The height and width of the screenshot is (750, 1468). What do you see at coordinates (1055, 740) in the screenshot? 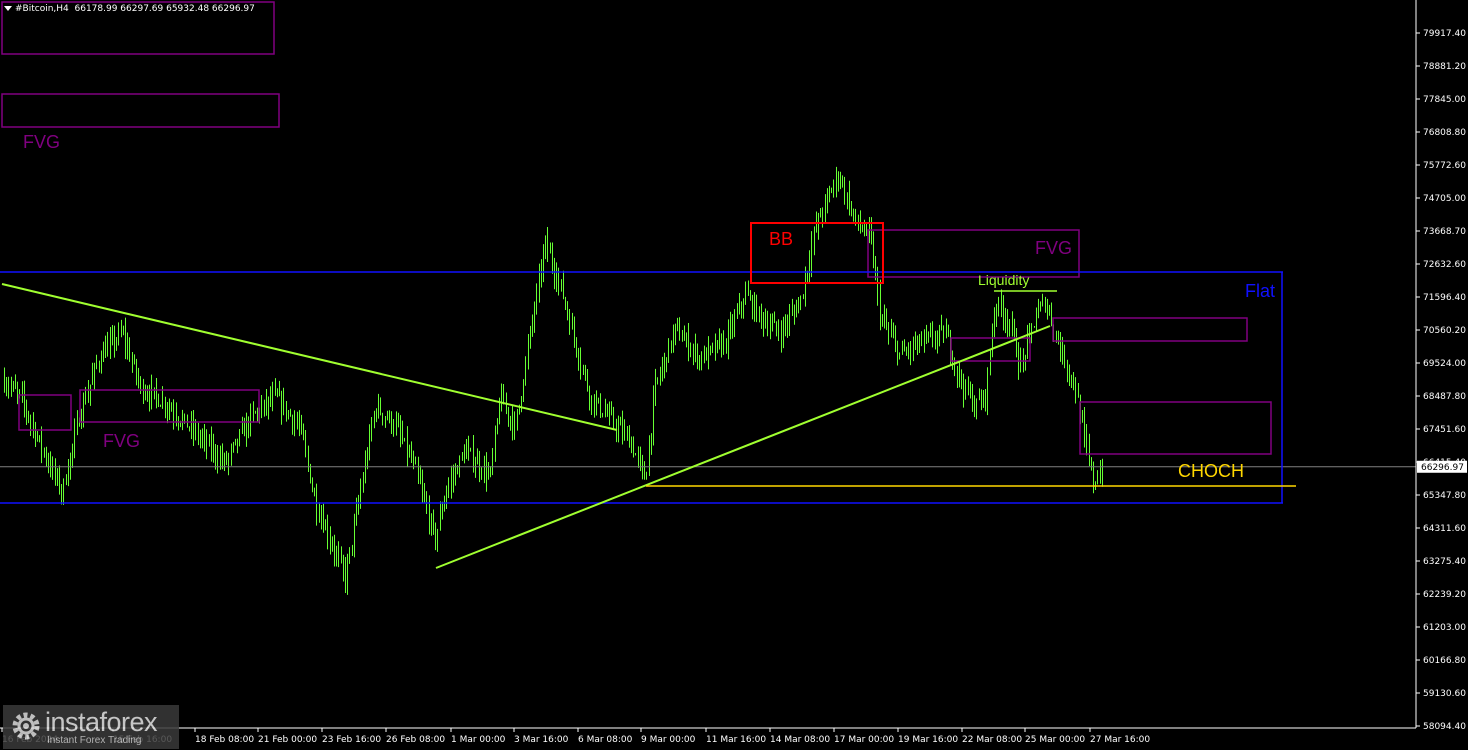
I see `time-tick-label: 25 Mar 00:00` at bounding box center [1055, 740].